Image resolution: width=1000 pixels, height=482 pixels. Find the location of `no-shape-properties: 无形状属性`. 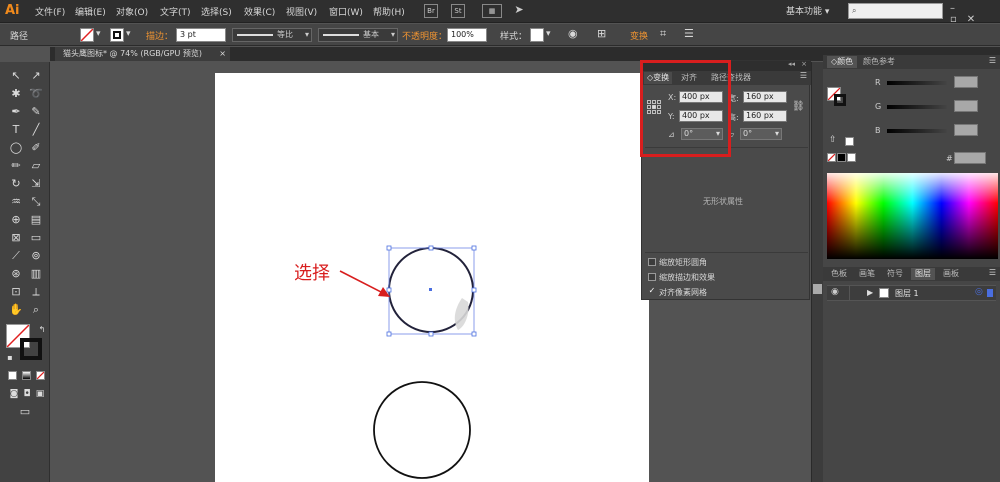

no-shape-properties: 无形状属性 is located at coordinates (723, 201).